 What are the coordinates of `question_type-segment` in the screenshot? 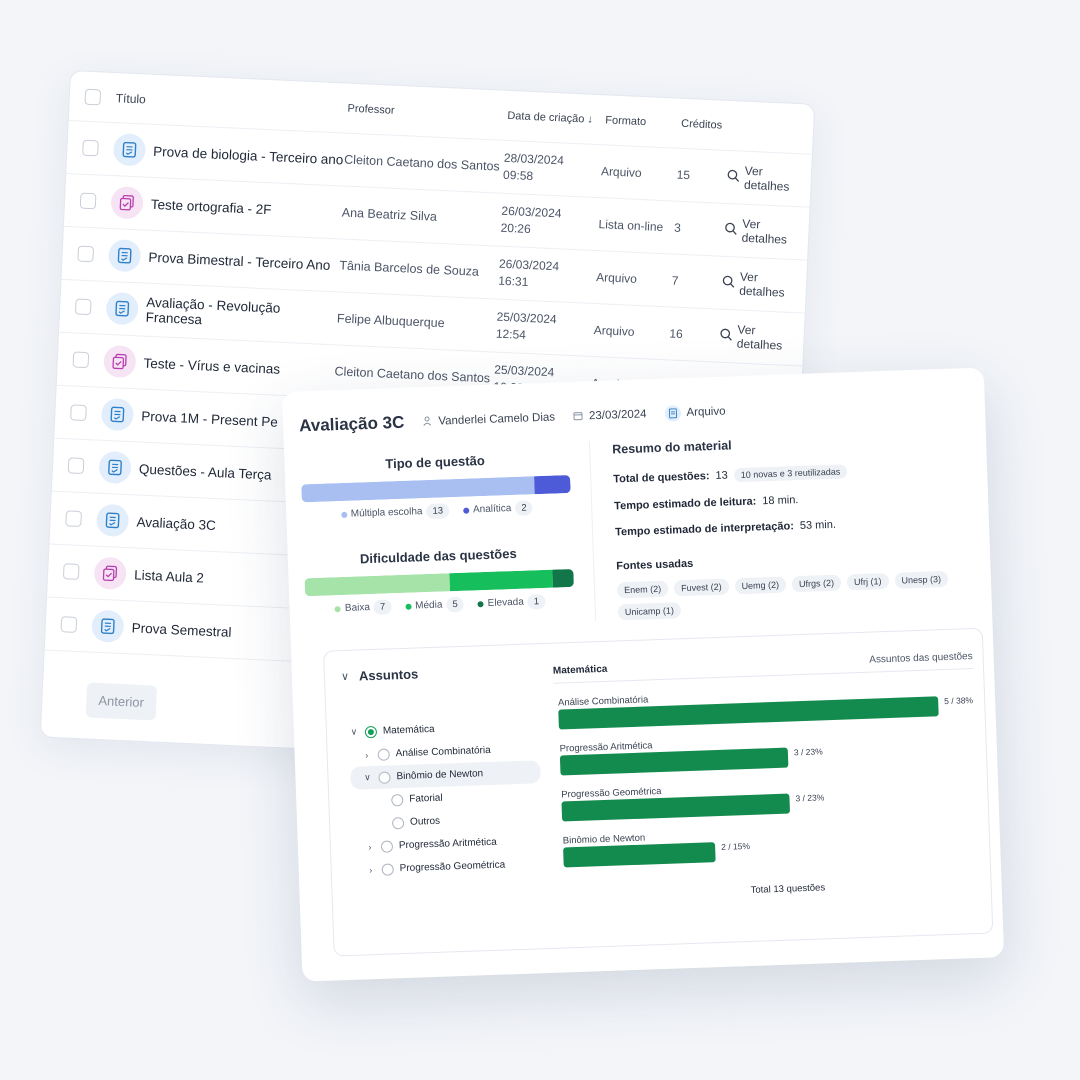 It's located at (418, 489).